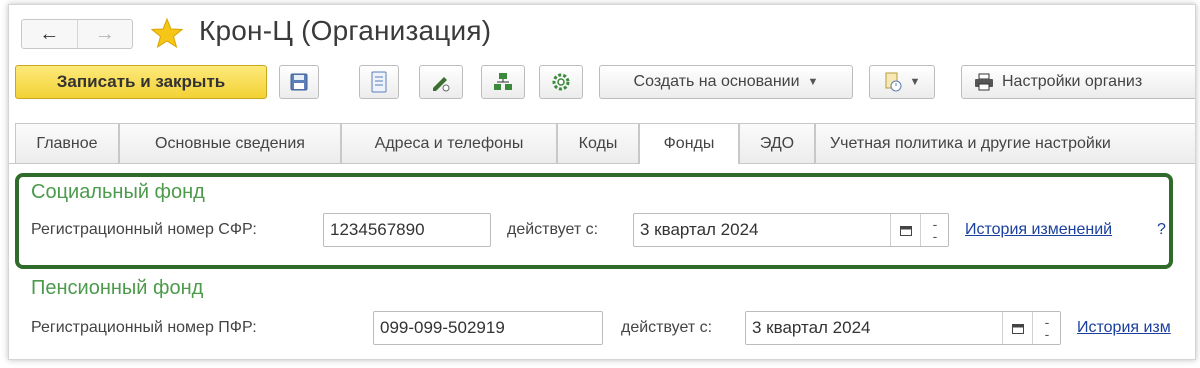 This screenshot has width=1200, height=368. I want to click on organization-settings-button: Настройки организ, so click(1078, 82).